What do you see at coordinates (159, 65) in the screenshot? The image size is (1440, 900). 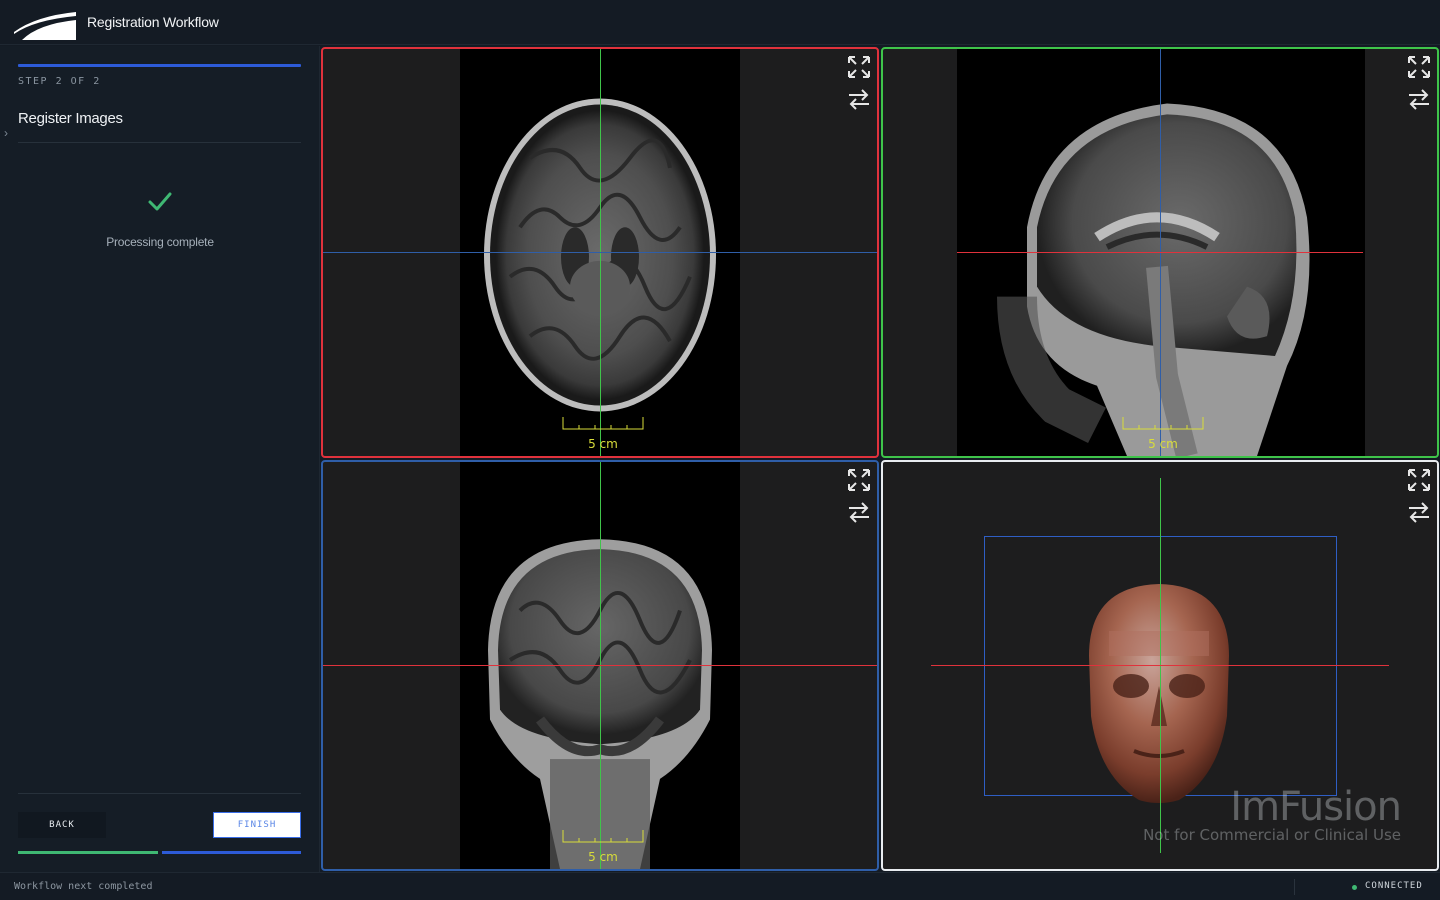 I see `step-progress-bar` at bounding box center [159, 65].